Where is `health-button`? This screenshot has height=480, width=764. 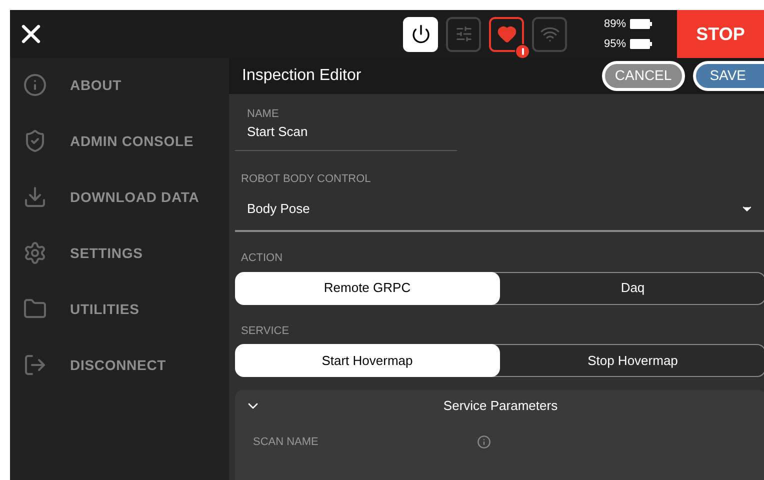 health-button is located at coordinates (506, 34).